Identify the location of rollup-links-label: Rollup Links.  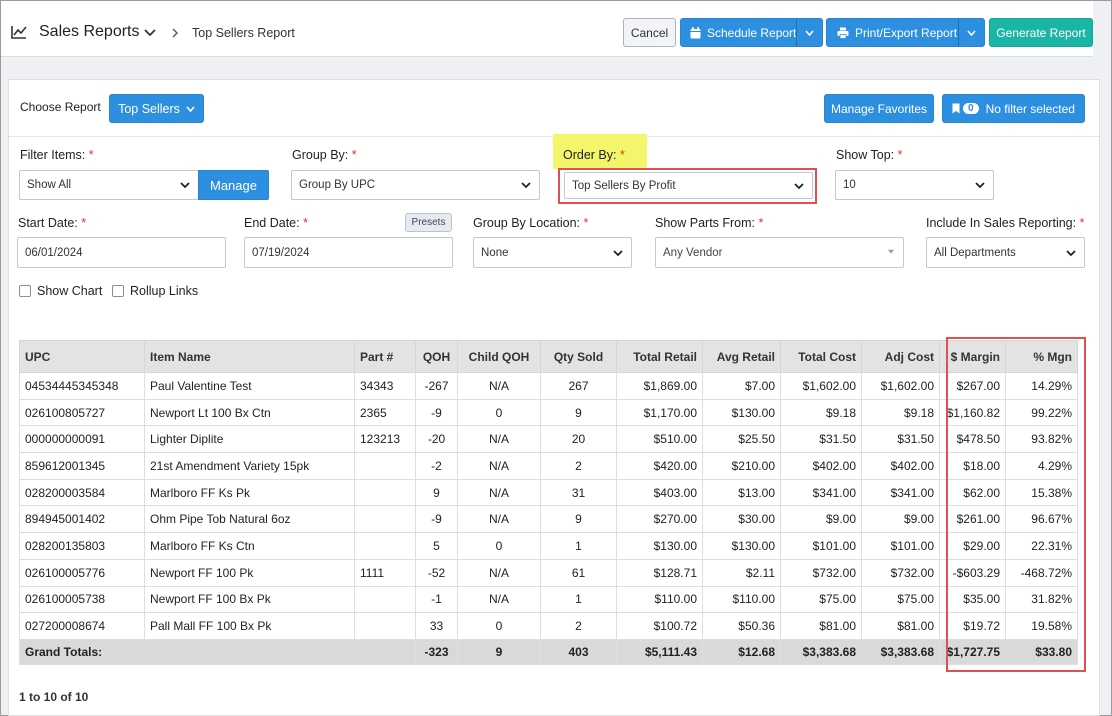
(164, 291).